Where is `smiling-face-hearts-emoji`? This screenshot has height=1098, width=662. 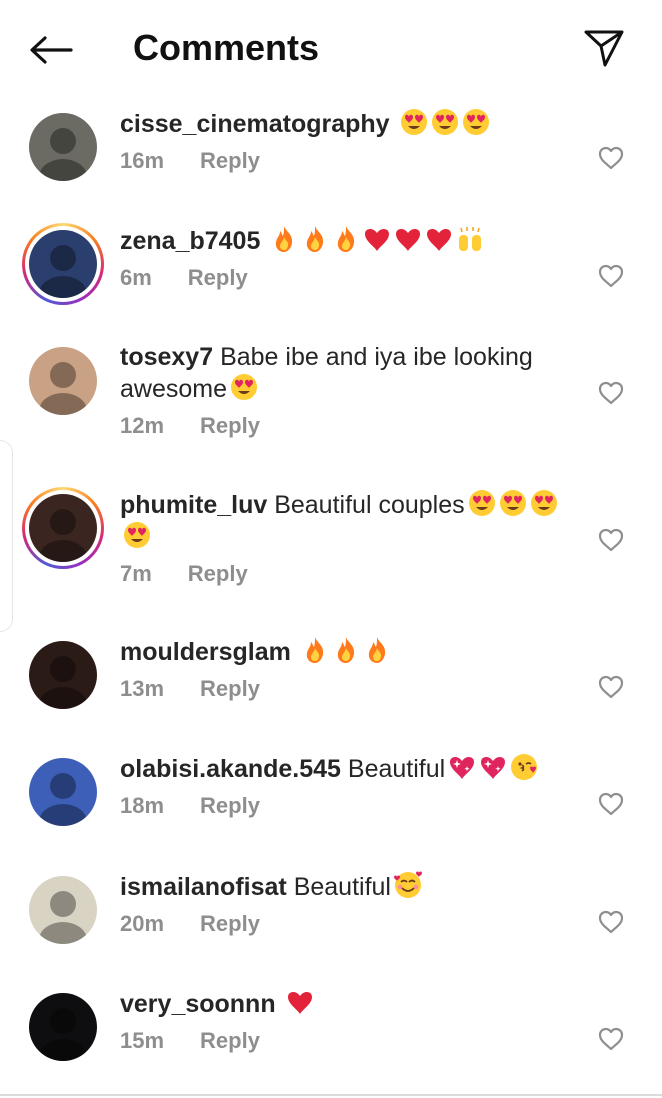
smiling-face-hearts-emoji is located at coordinates (406, 886).